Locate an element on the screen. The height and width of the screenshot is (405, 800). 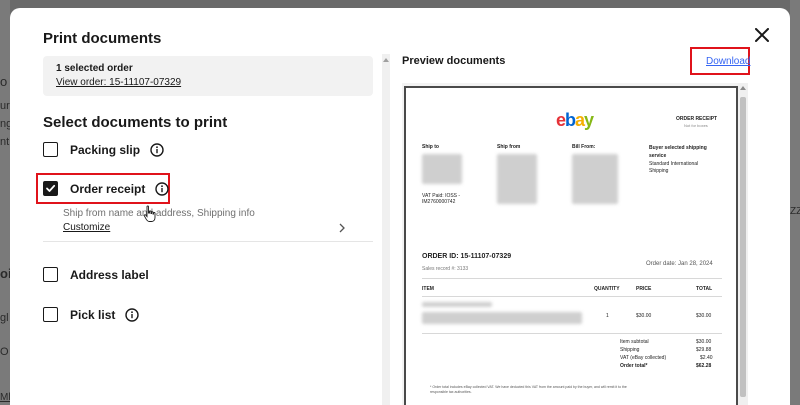
select-documents-heading: Select documents to print is located at coordinates (135, 122).